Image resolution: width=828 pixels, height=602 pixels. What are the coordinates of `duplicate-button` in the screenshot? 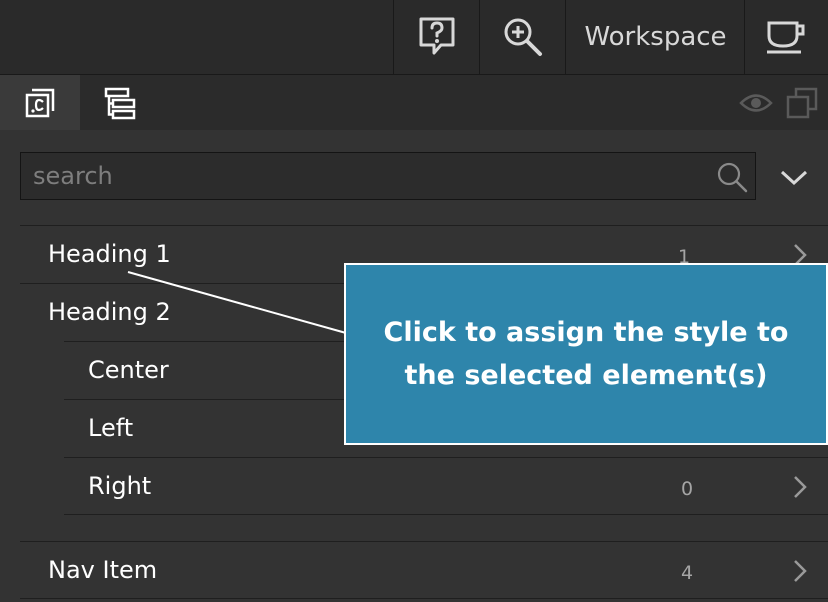 It's located at (802, 103).